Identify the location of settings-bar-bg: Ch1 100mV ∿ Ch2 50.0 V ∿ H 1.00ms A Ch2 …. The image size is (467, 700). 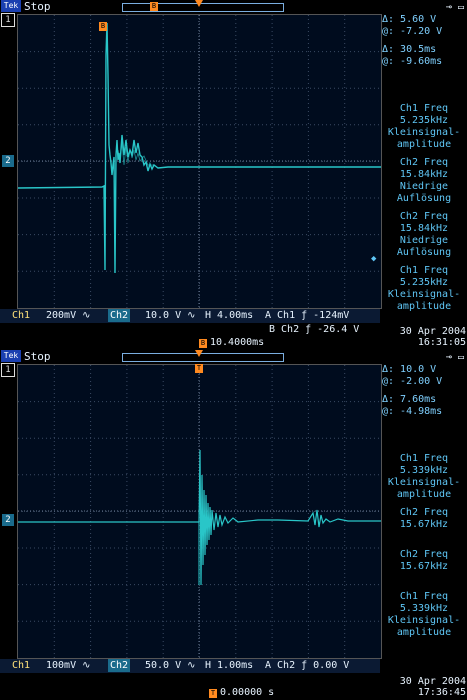
(190, 666).